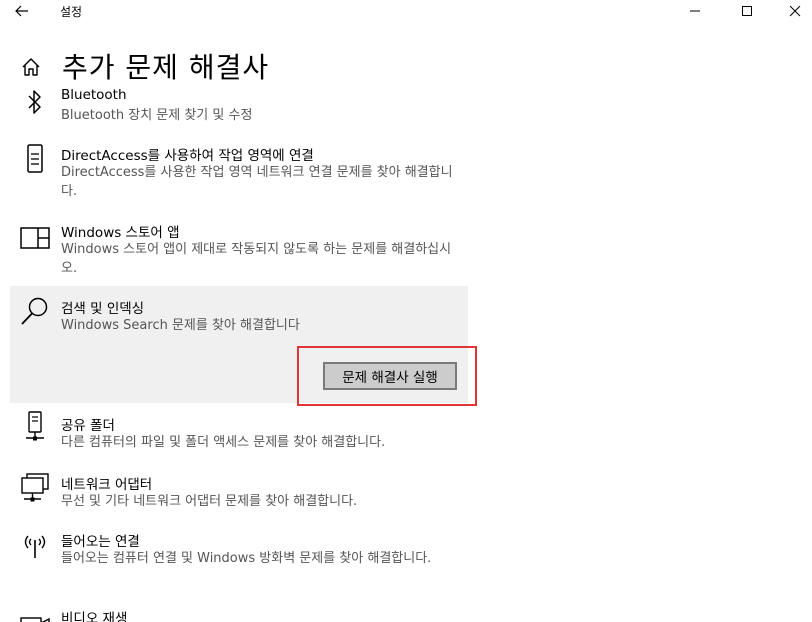 This screenshot has width=812, height=622. Describe the element at coordinates (795, 11) in the screenshot. I see `close-icon` at that location.